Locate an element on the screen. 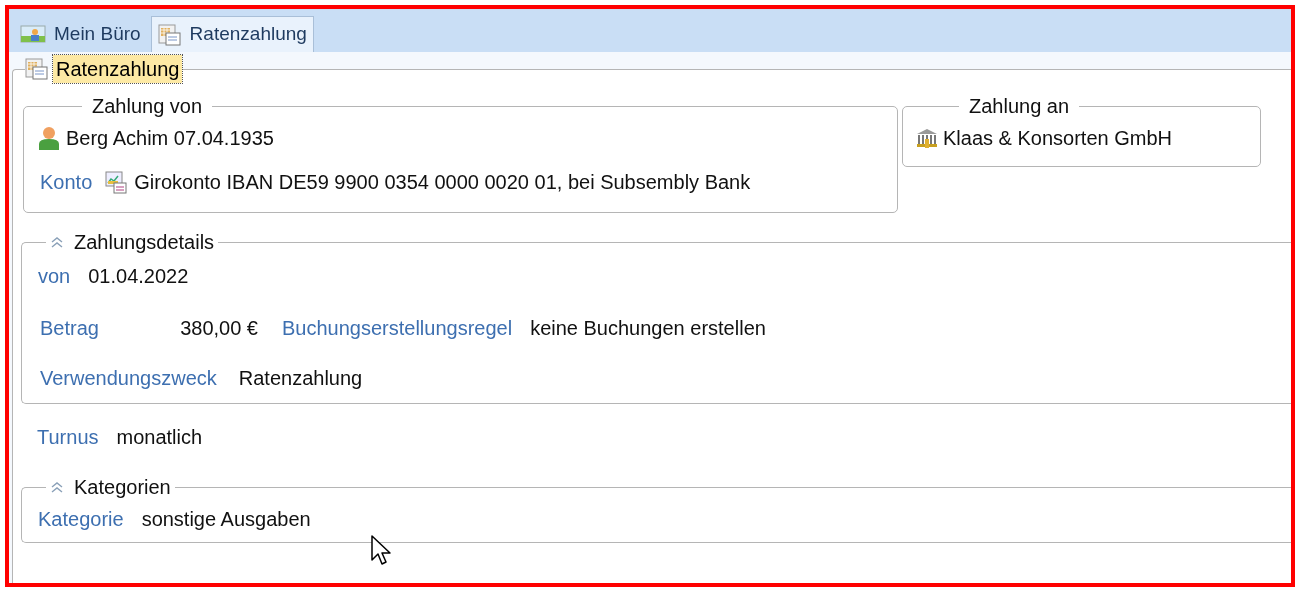 This screenshot has width=1298, height=590. group-title: Zahlungsdetails is located at coordinates (144, 242).